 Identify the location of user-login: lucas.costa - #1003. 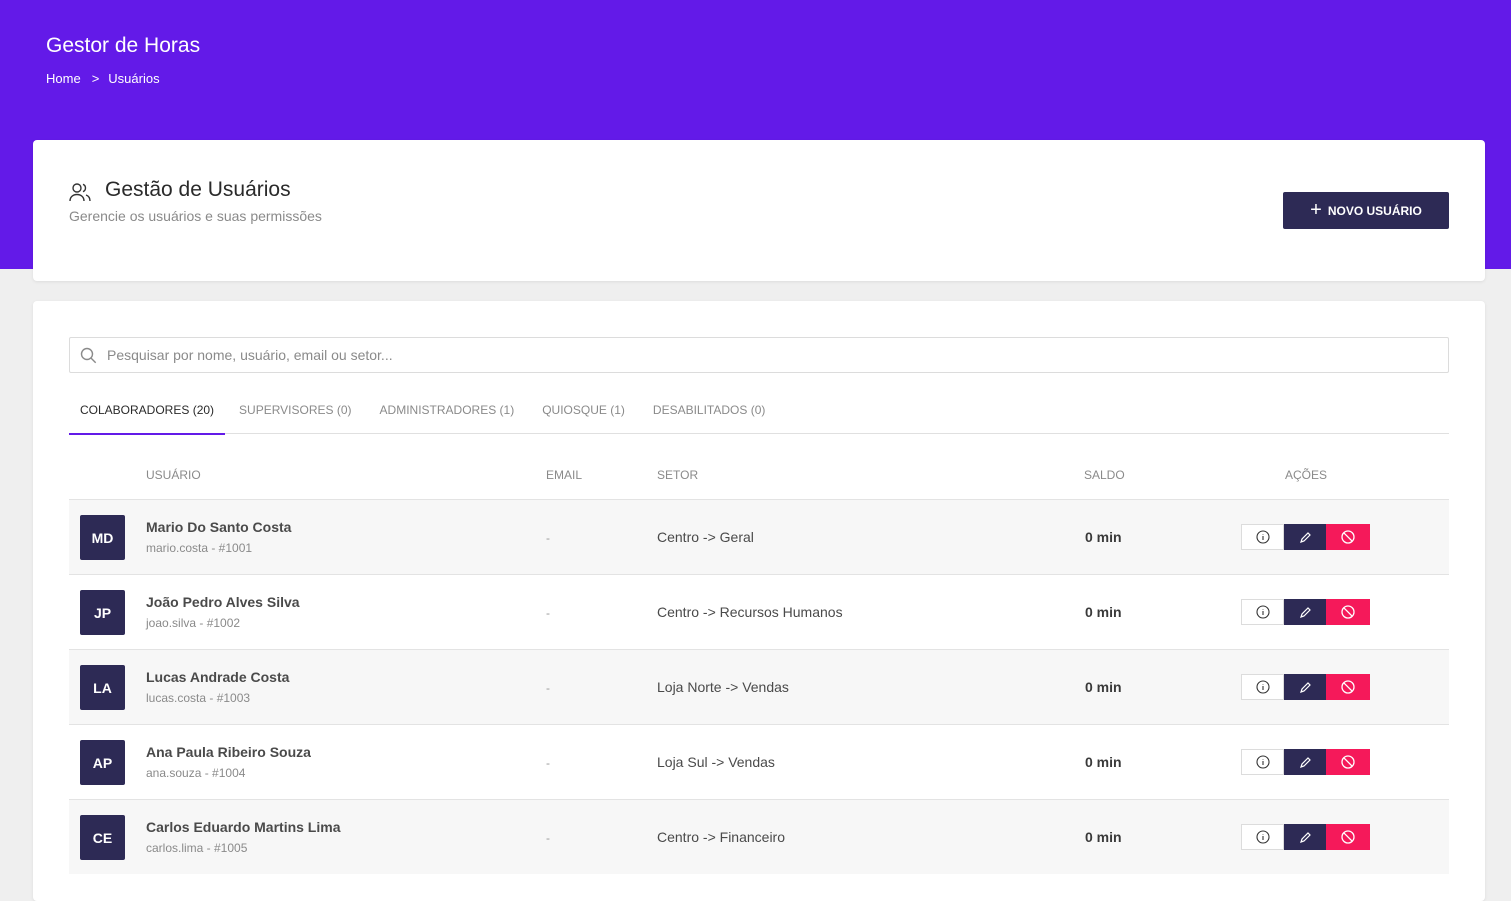
(198, 698).